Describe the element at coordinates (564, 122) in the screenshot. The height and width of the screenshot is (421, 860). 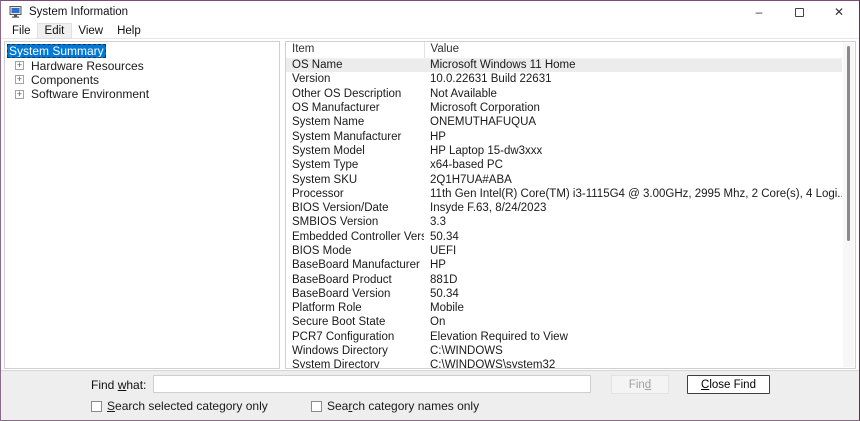
I see `table-row: System Name ONEMUTHAFUQUA` at that location.